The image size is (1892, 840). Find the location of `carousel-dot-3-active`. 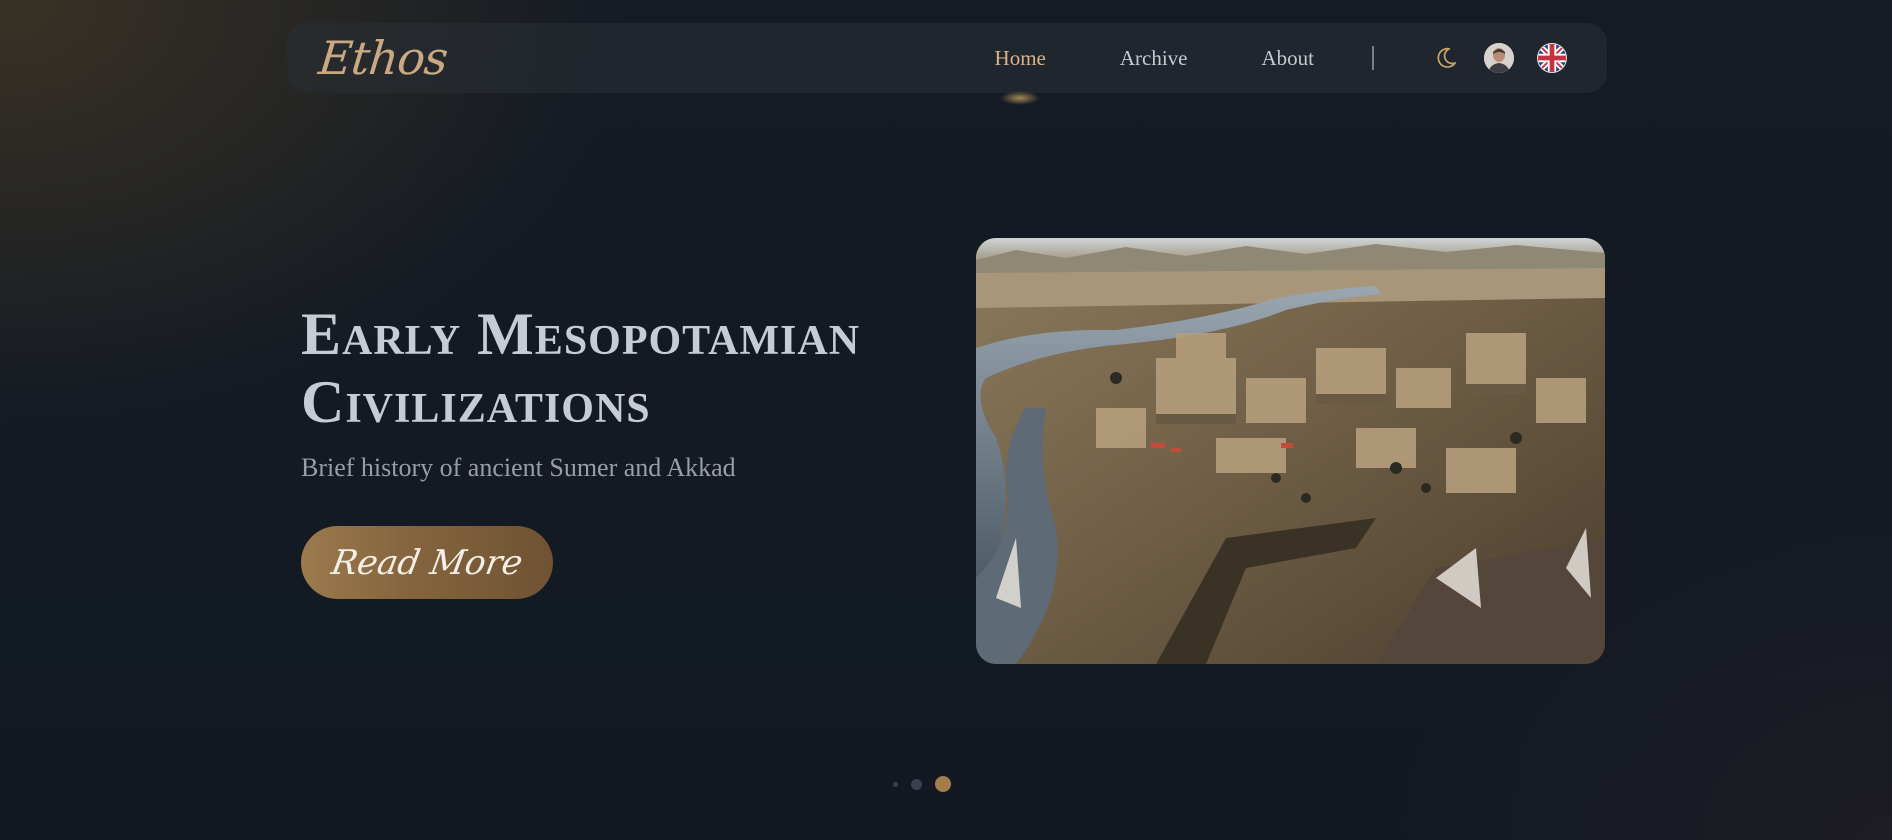

carousel-dot-3-active is located at coordinates (943, 784).